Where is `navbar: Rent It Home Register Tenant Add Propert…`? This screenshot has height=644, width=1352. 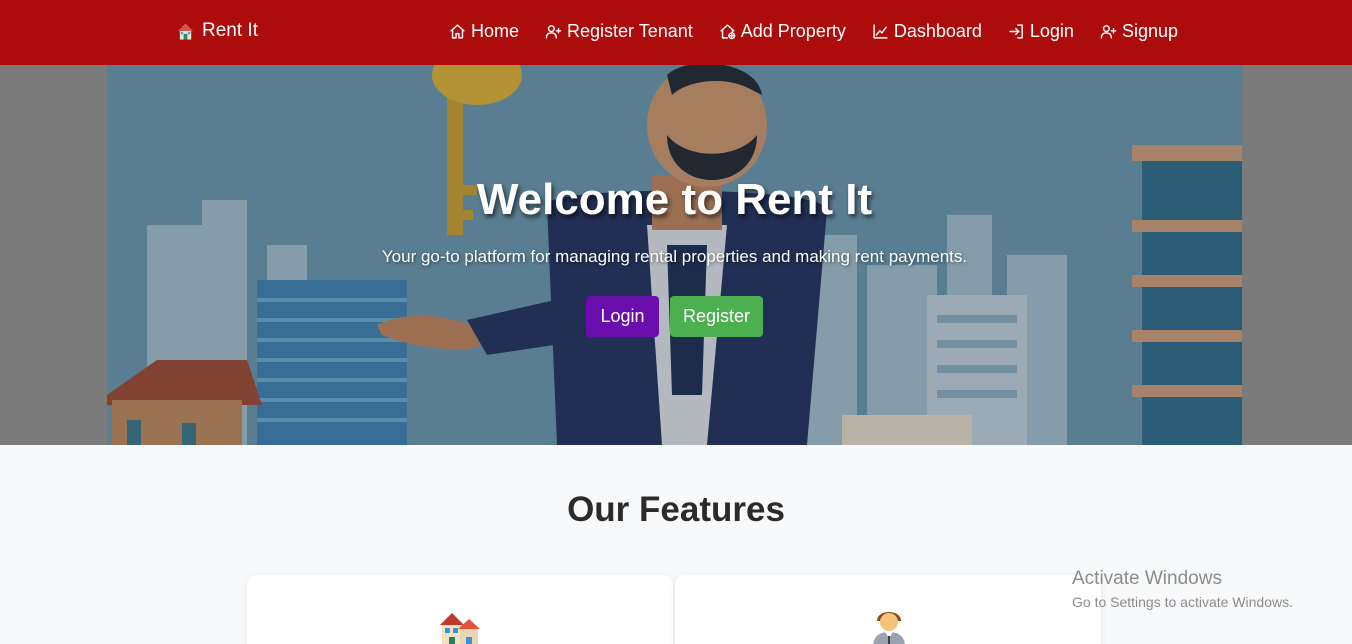 navbar: Rent It Home Register Tenant Add Propert… is located at coordinates (676, 32).